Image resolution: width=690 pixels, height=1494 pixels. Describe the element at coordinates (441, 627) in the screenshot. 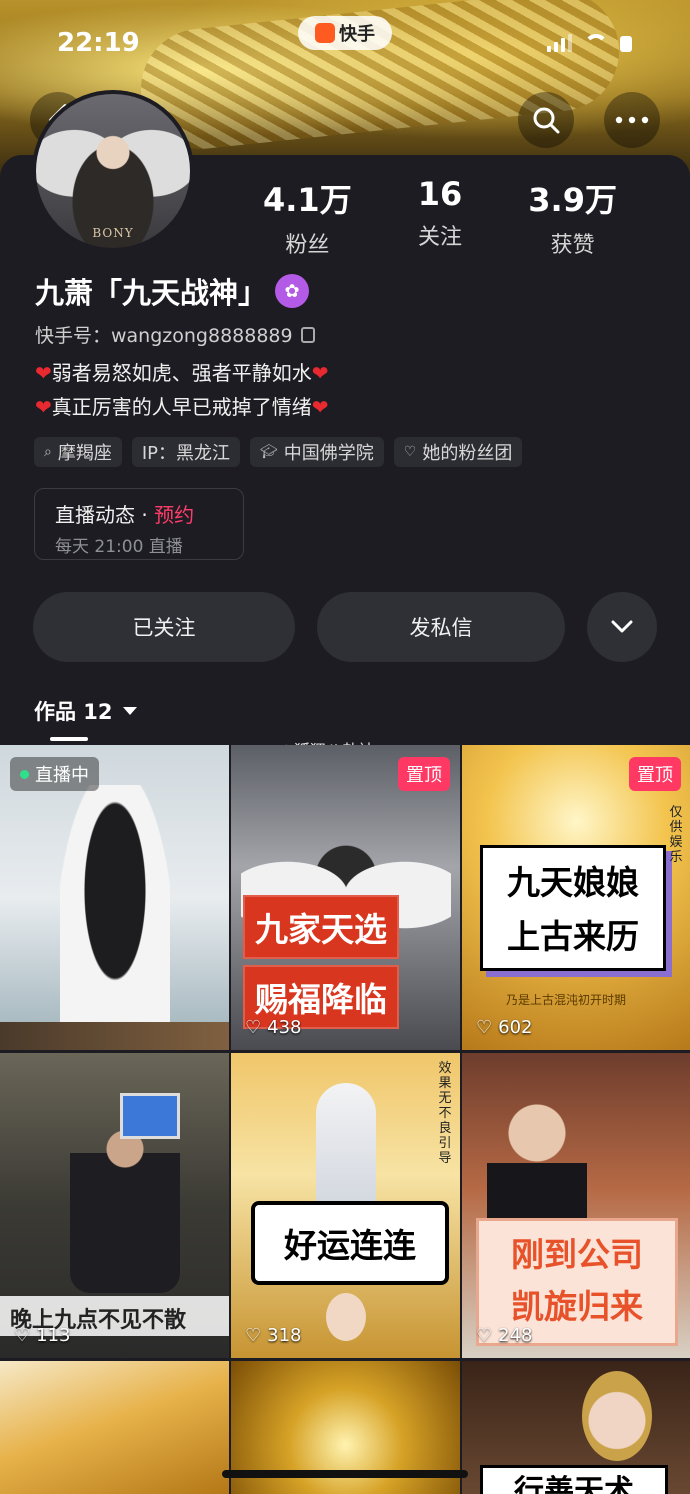

I see `message-button: 发私信` at that location.